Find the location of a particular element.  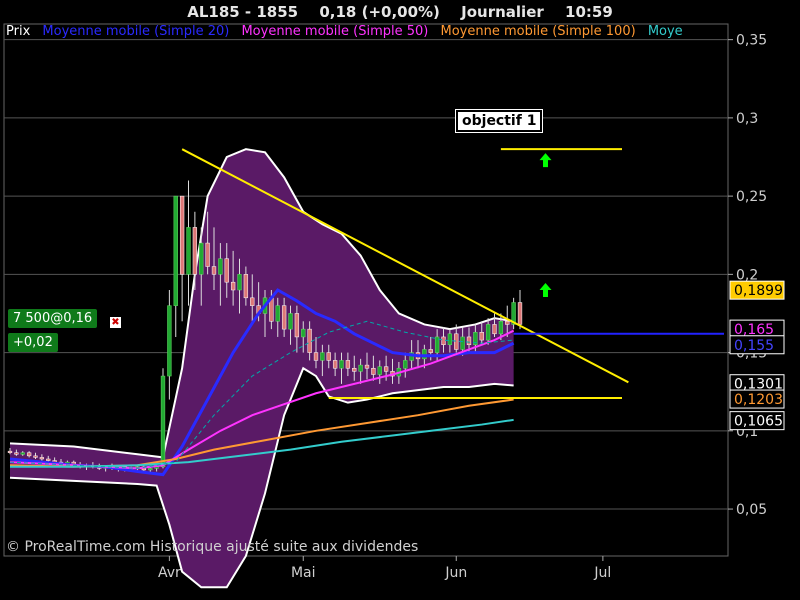

legend-item-extra: Moye is located at coordinates (665, 31).